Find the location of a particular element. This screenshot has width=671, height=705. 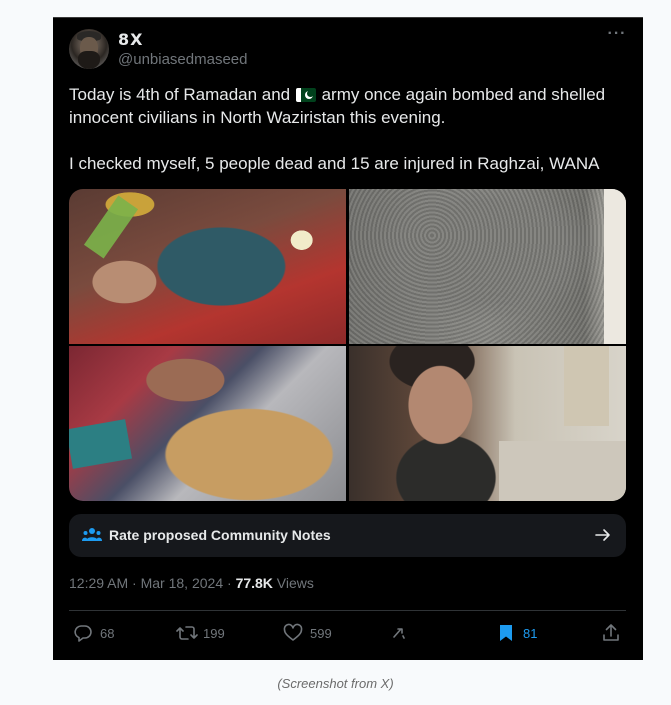

retweet-icon is located at coordinates (187, 633).